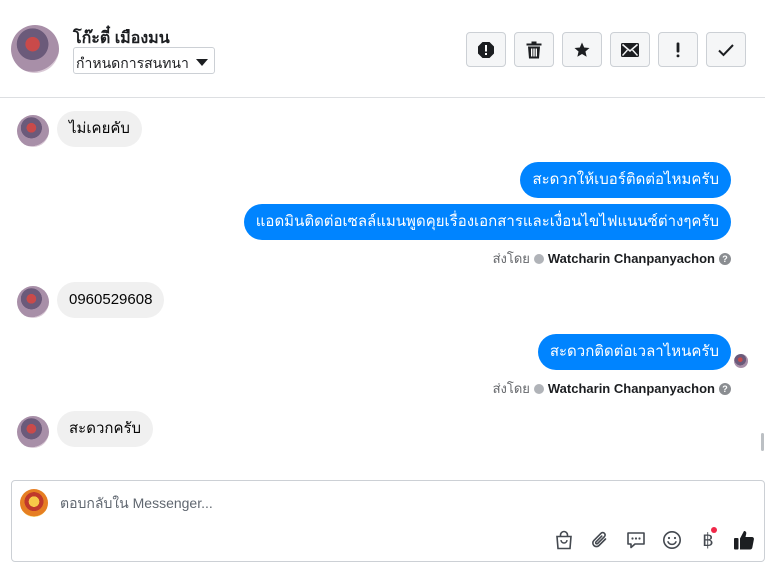 The width and height of the screenshot is (765, 568). I want to click on shop-bag-button, so click(564, 540).